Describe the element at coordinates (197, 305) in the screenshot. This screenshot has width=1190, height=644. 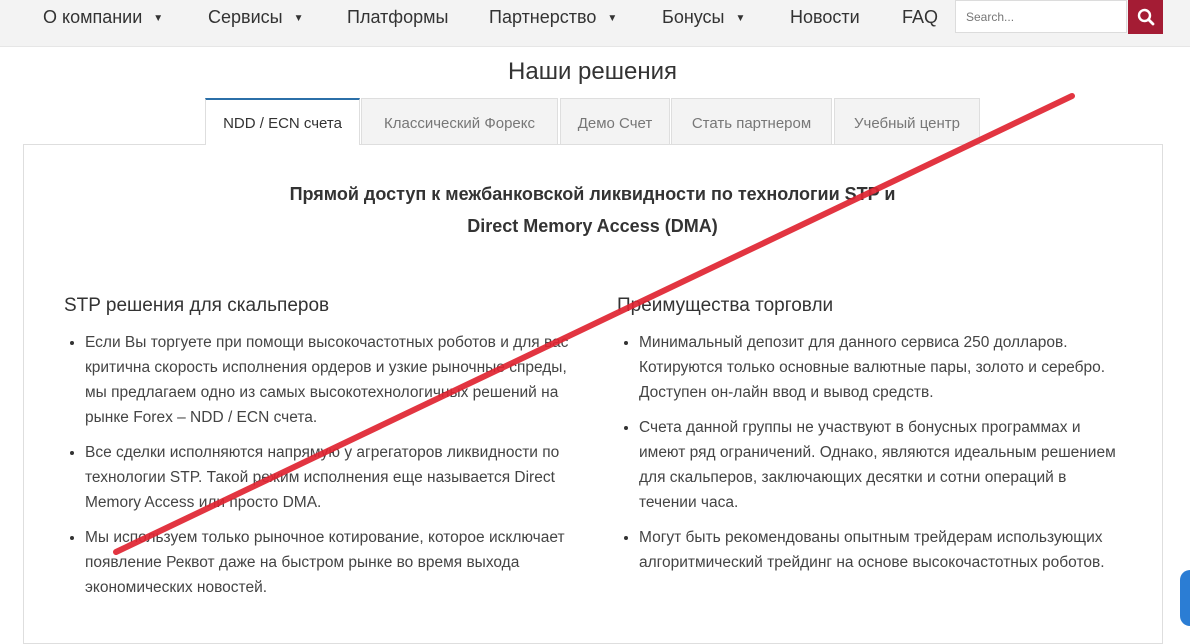
I see `left-column-title: STP решения для скальперов` at that location.